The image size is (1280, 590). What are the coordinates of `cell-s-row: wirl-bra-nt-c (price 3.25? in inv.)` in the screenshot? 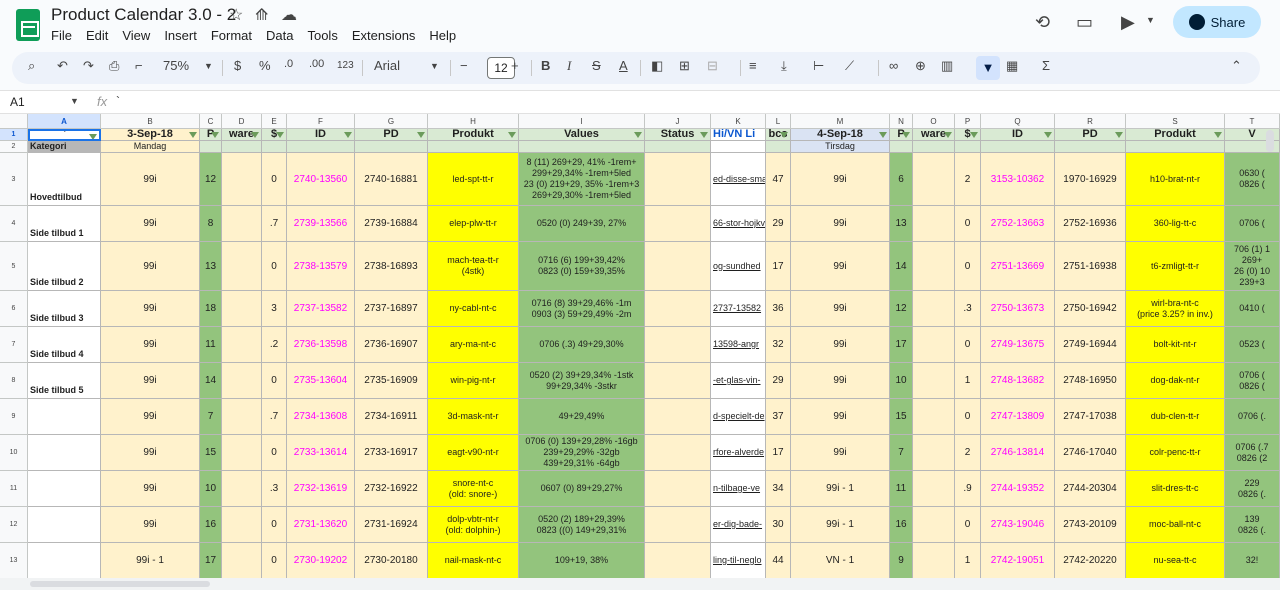 It's located at (1175, 309).